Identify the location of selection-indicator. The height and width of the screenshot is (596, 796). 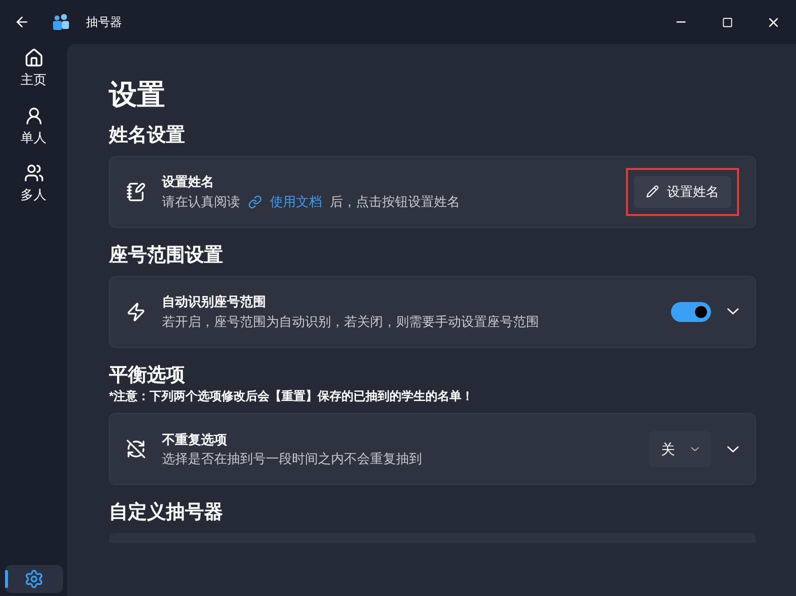
(6, 579).